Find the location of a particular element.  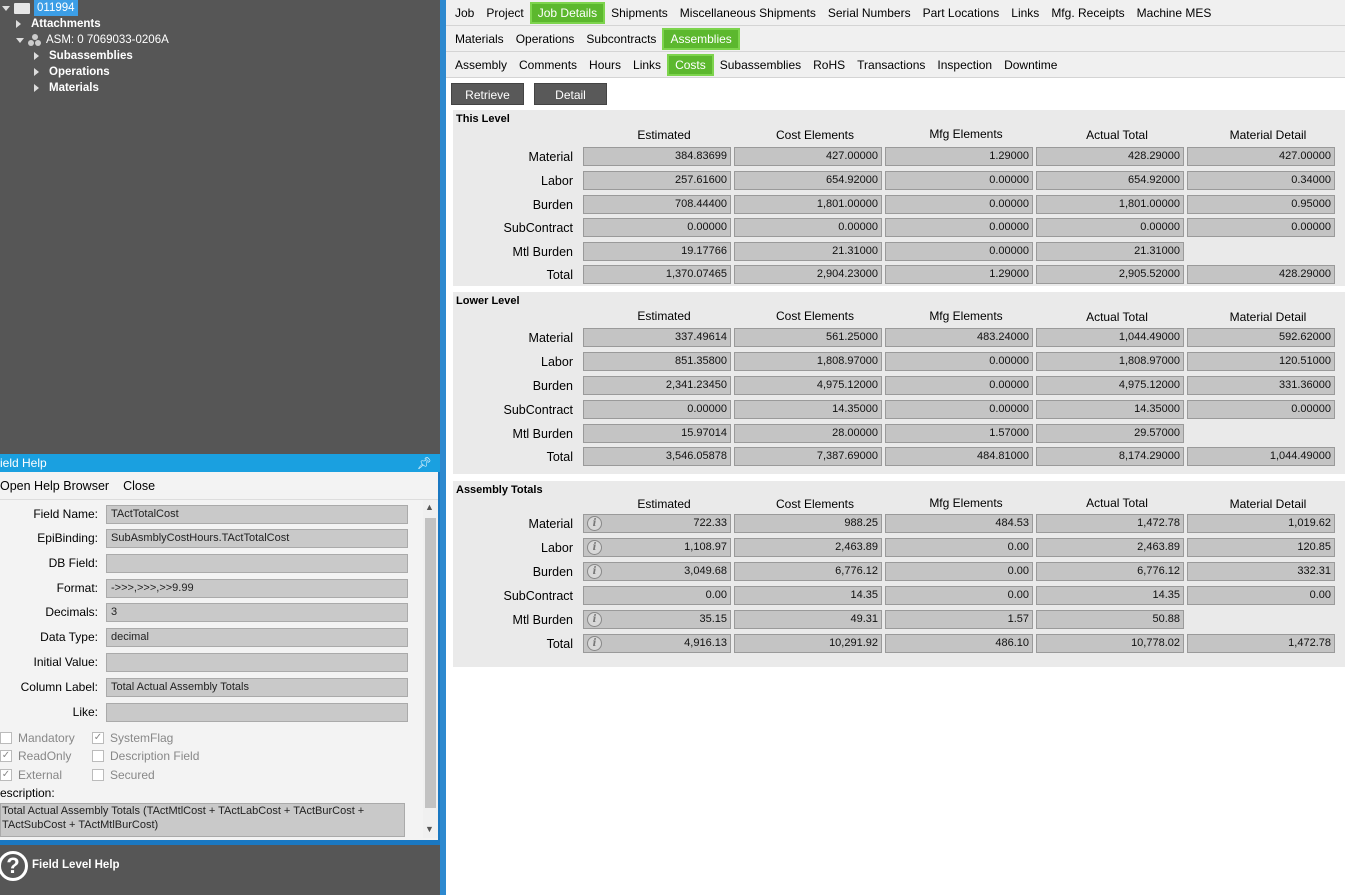

cost-cell: 10,291.92 is located at coordinates (808, 643).